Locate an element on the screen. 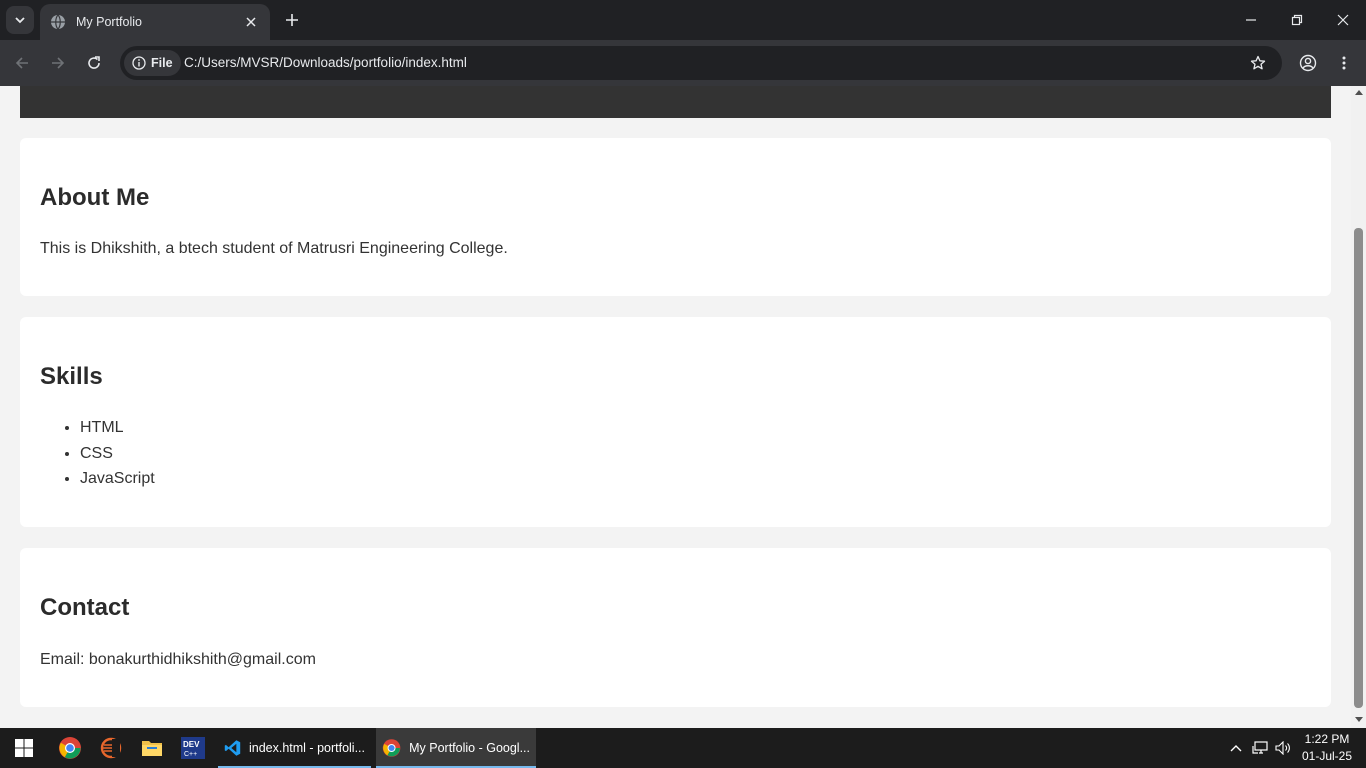 The image size is (1366, 768). chevron-up-icon is located at coordinates (1236, 748).